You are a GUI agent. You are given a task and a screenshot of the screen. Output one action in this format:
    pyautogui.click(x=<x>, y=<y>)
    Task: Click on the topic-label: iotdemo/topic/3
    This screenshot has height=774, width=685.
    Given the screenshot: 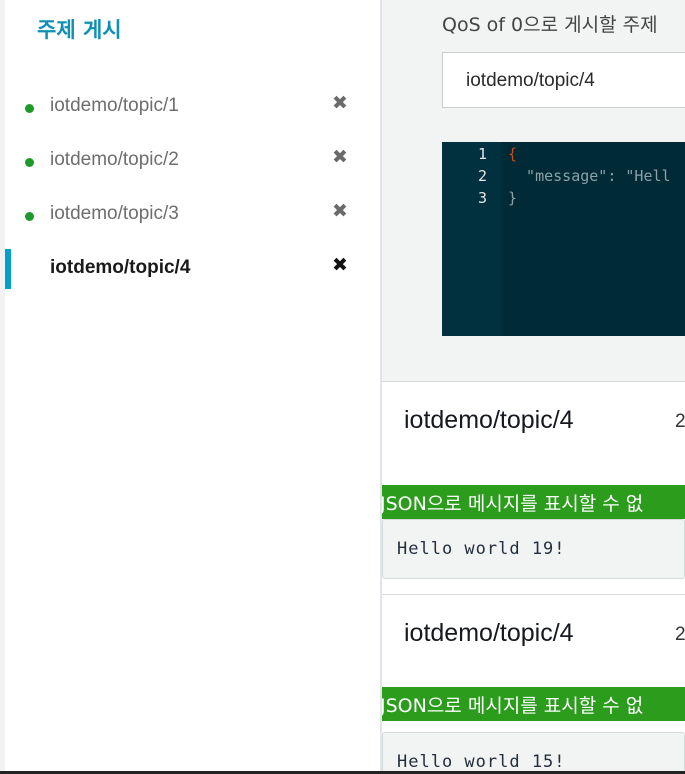 What is the action you would take?
    pyautogui.click(x=114, y=213)
    